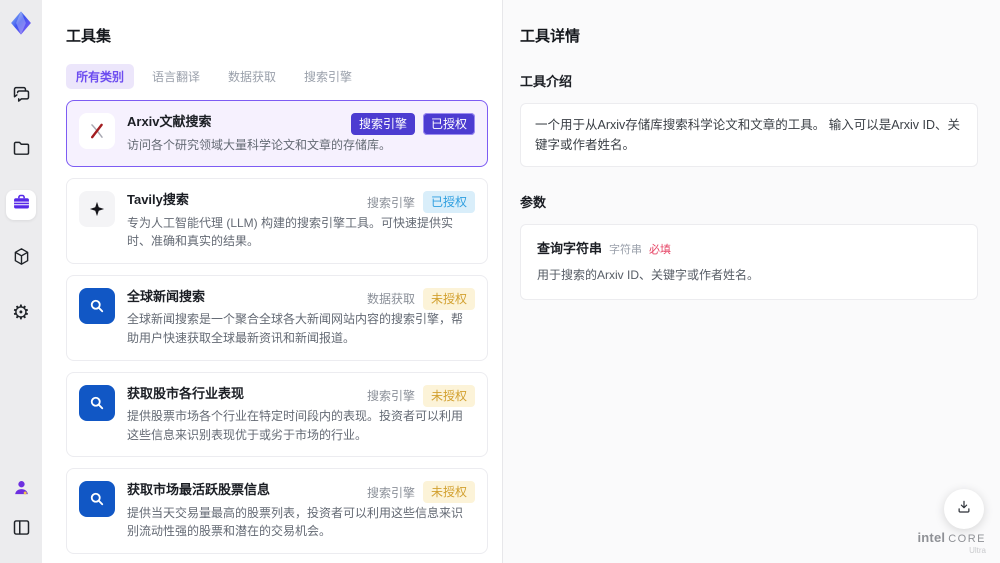 Image resolution: width=1000 pixels, height=563 pixels. Describe the element at coordinates (967, 539) in the screenshot. I see `brand-core-text: CORE` at that location.